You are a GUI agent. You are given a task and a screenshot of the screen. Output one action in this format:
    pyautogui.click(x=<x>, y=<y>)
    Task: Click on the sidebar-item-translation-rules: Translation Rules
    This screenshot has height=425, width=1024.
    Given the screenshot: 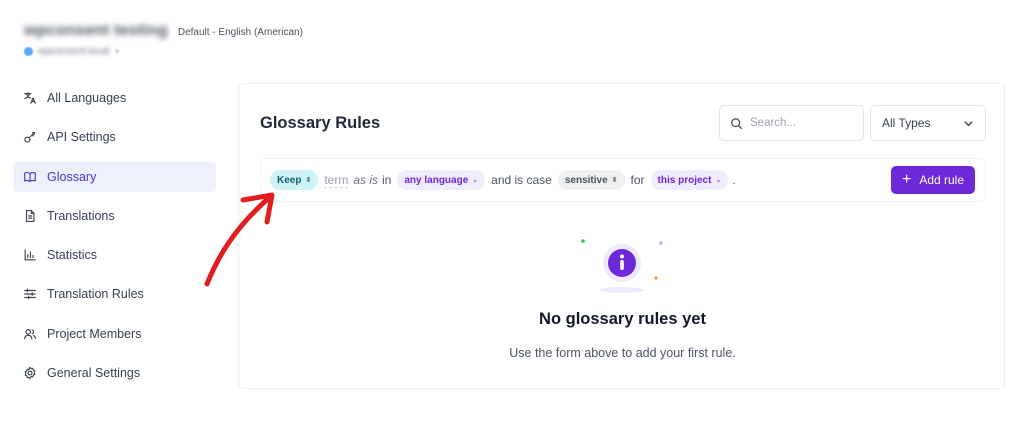 What is the action you would take?
    pyautogui.click(x=114, y=294)
    